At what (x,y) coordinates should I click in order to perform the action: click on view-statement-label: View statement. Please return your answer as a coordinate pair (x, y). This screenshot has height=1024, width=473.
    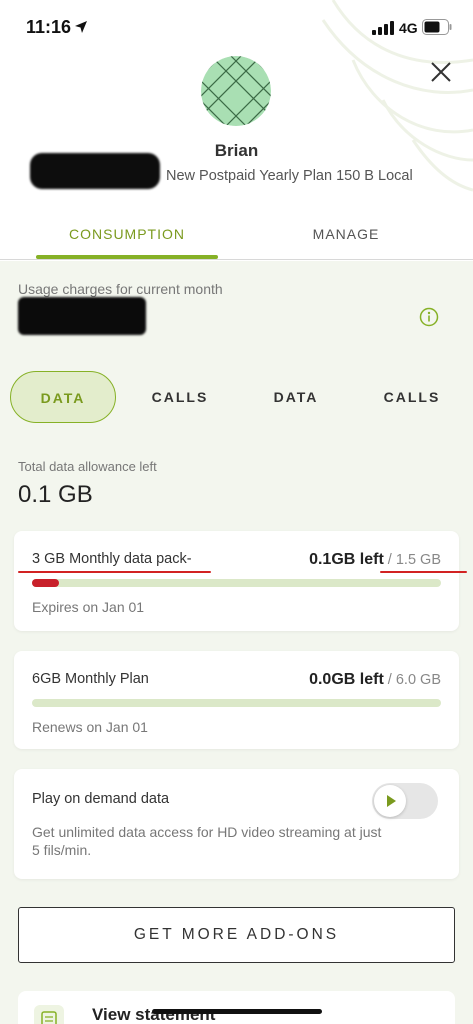
    Looking at the image, I should click on (154, 1014).